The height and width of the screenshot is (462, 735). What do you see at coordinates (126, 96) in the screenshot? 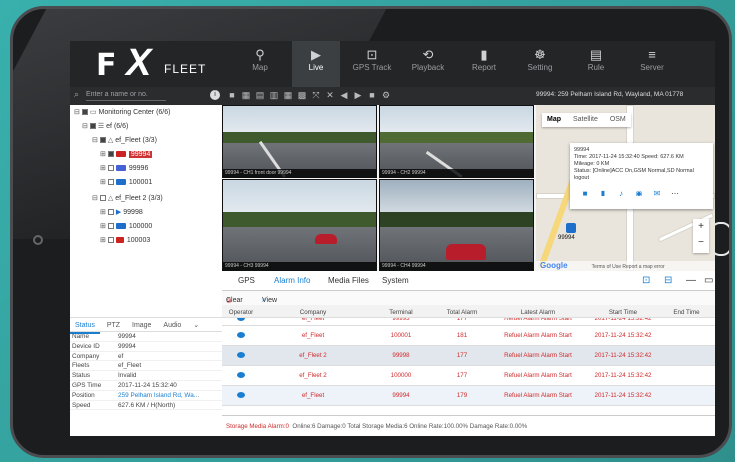
I see `search-input: Enter a name or no.` at bounding box center [126, 96].